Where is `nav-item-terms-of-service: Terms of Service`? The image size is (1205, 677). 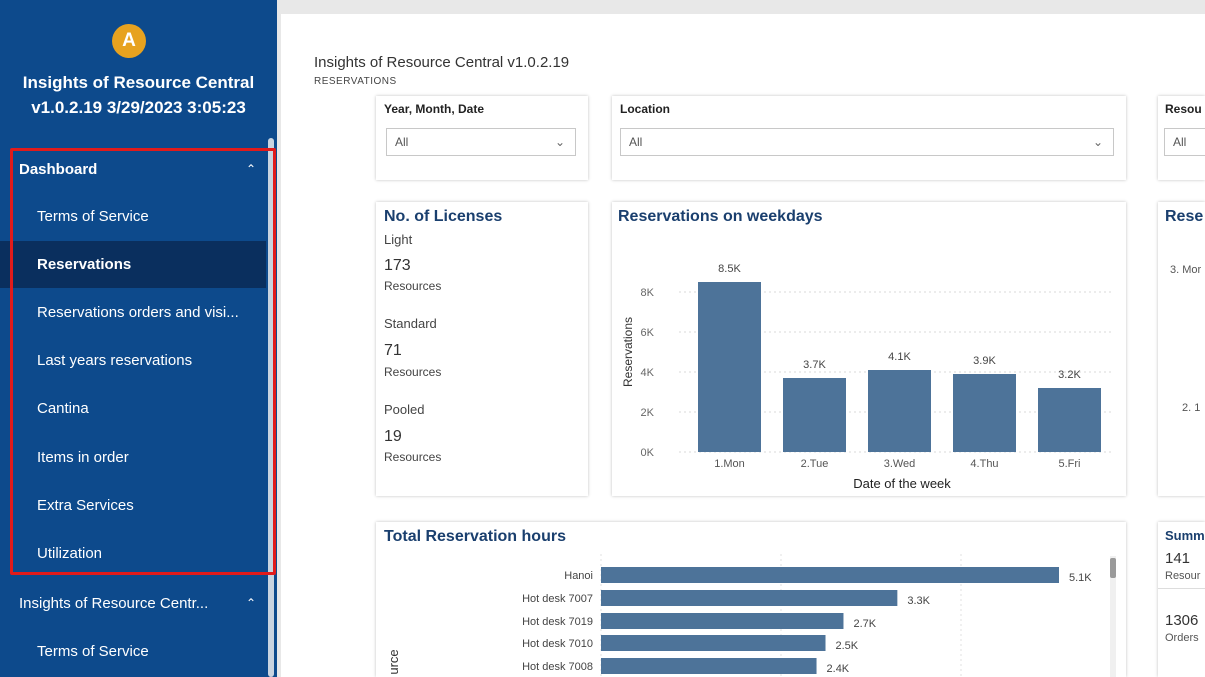 nav-item-terms-of-service: Terms of Service is located at coordinates (133, 216).